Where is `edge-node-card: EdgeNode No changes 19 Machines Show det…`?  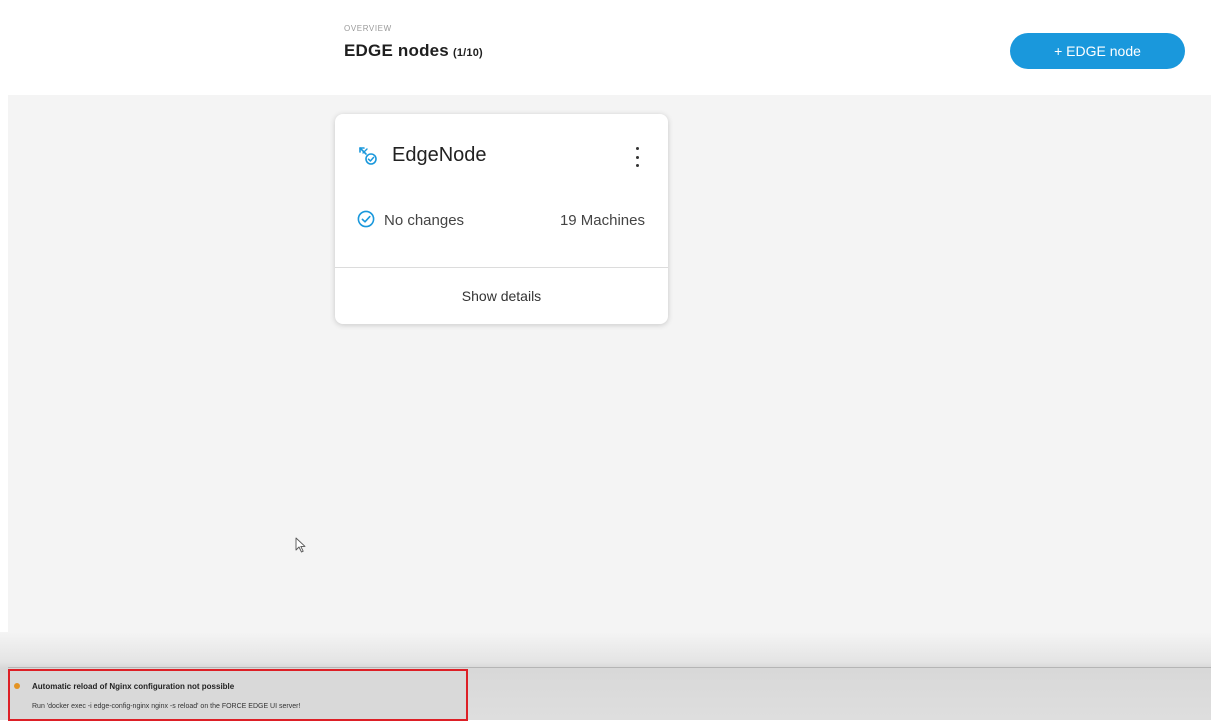 edge-node-card: EdgeNode No changes 19 Machines Show det… is located at coordinates (501, 219).